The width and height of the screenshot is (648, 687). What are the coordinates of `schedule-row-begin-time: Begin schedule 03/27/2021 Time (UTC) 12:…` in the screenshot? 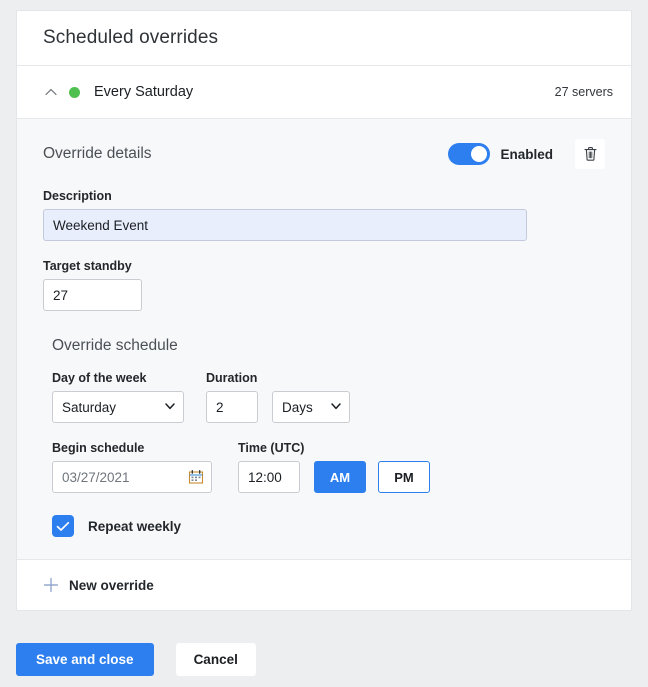 It's located at (328, 467).